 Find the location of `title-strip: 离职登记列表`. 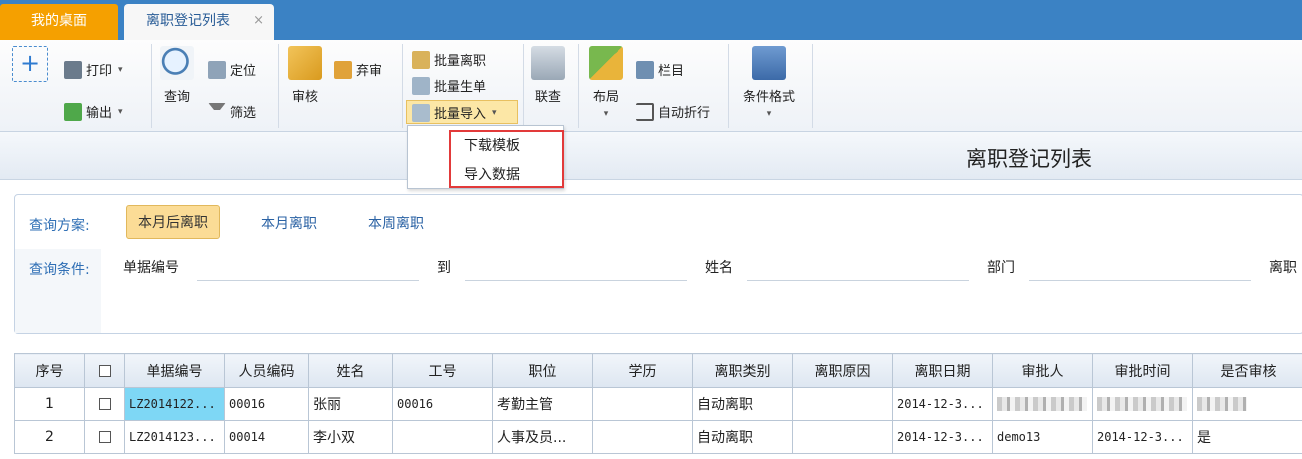

title-strip: 离职登记列表 is located at coordinates (651, 156).